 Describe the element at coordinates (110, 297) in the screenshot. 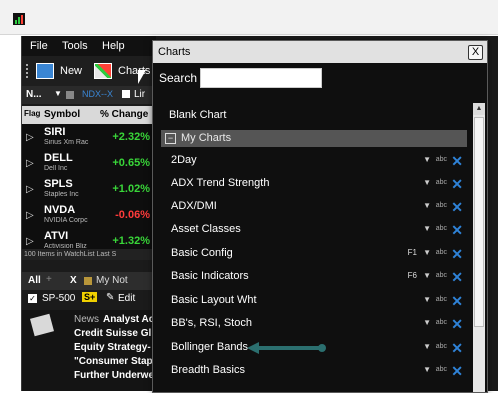

I see `edit-icon: ✎` at that location.